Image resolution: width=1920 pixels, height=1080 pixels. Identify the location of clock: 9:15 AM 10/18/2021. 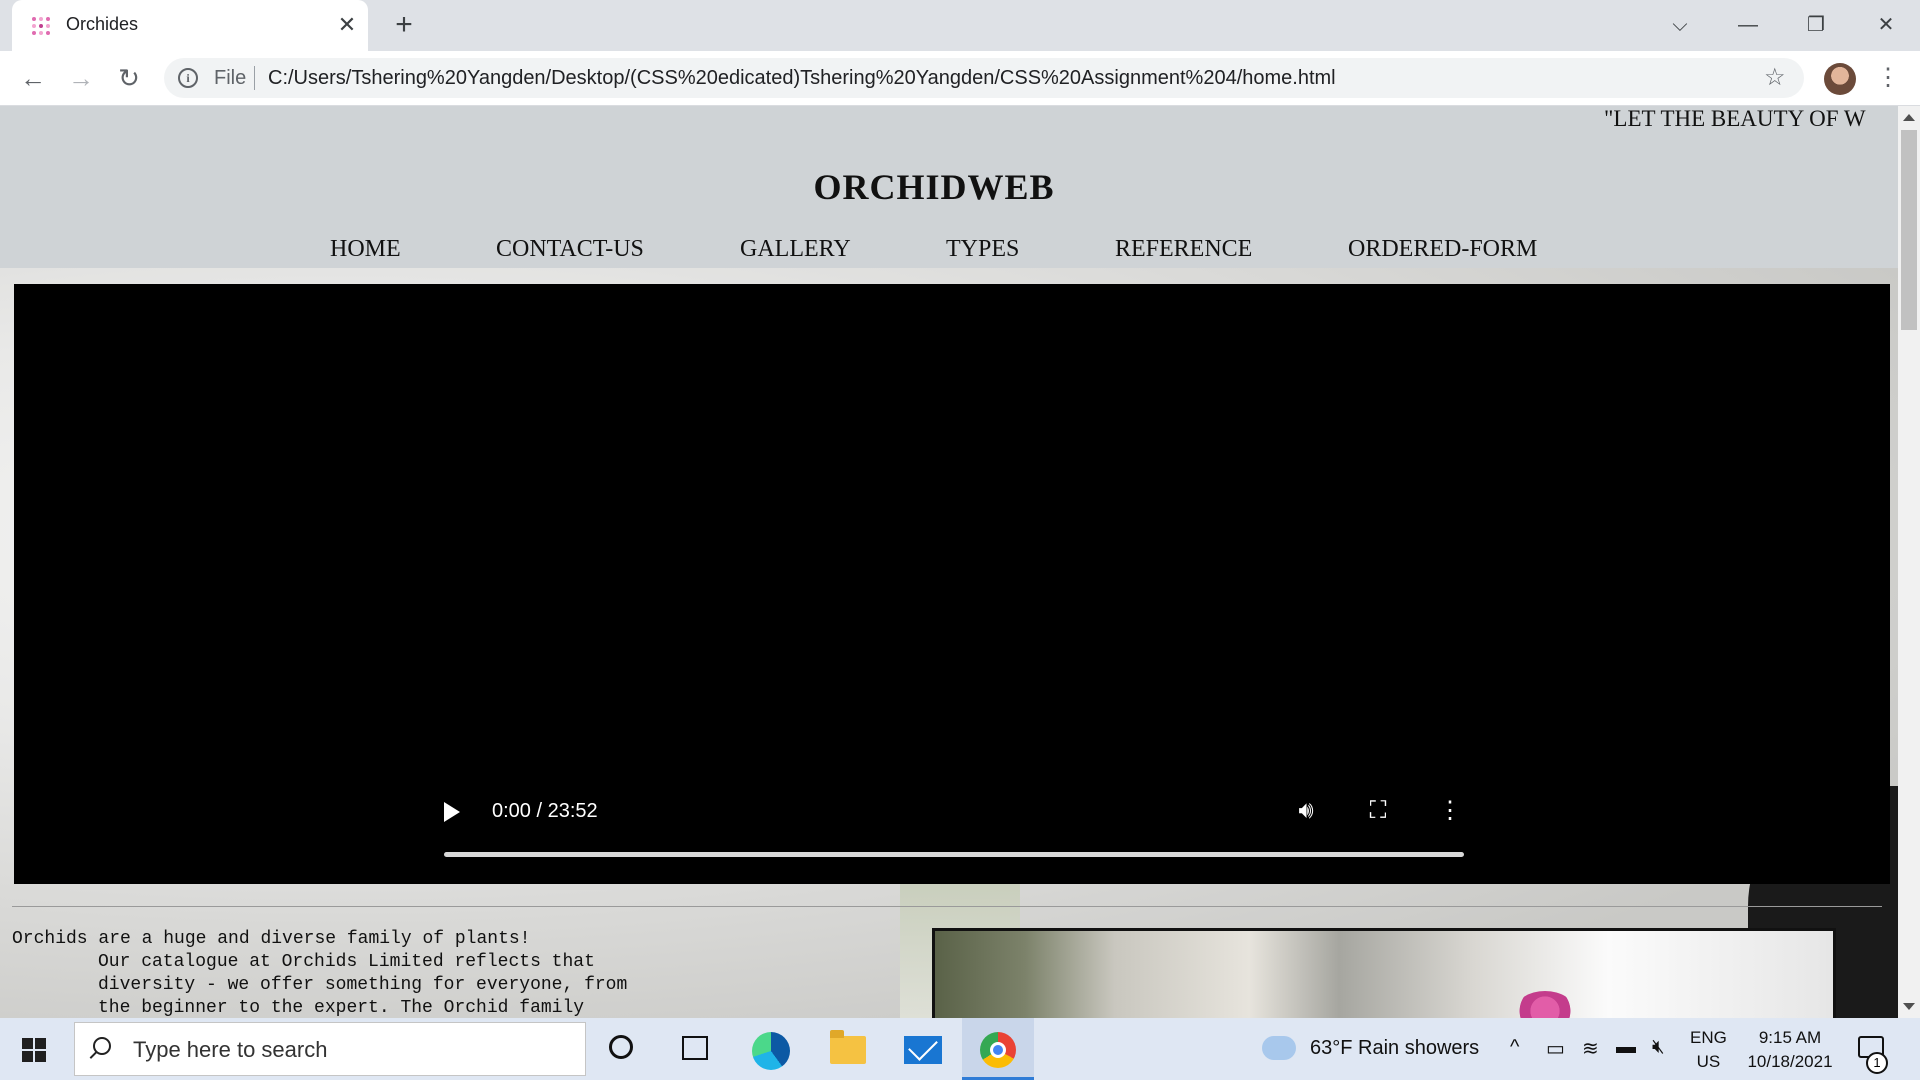
(1790, 1050).